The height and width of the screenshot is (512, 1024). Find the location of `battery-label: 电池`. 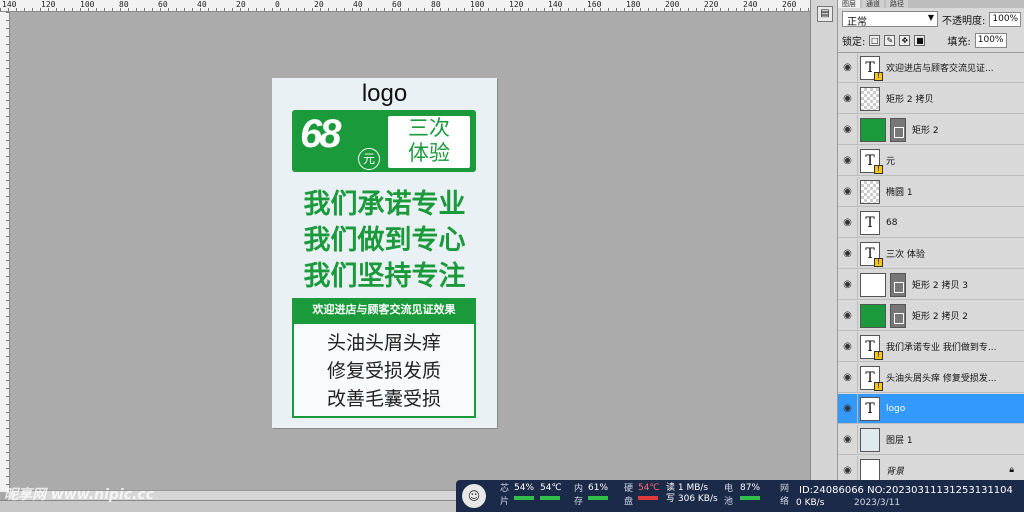

battery-label: 电池 is located at coordinates (729, 495).